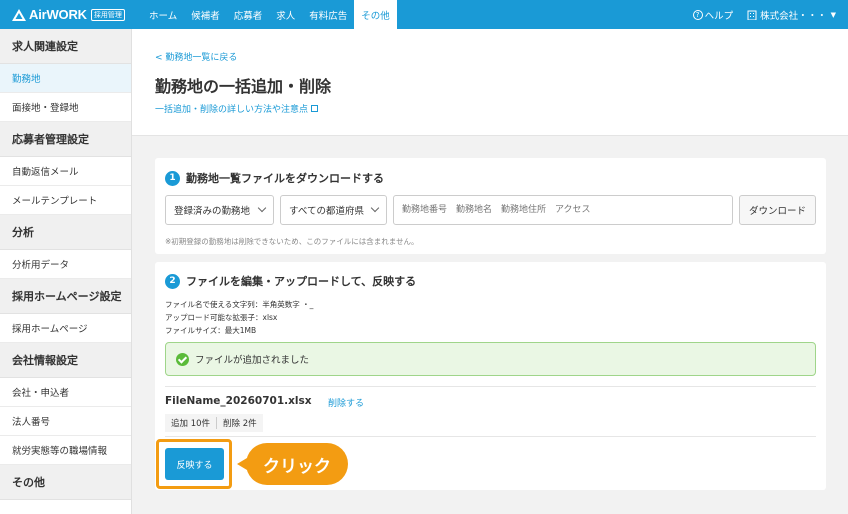  What do you see at coordinates (163, 14) in the screenshot?
I see `nav-home: ホーム` at bounding box center [163, 14].